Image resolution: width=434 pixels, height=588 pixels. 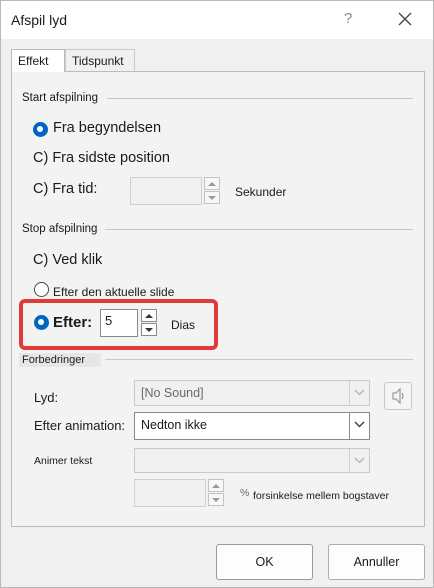 What do you see at coordinates (260, 98) in the screenshot?
I see `start-group-divider` at bounding box center [260, 98].